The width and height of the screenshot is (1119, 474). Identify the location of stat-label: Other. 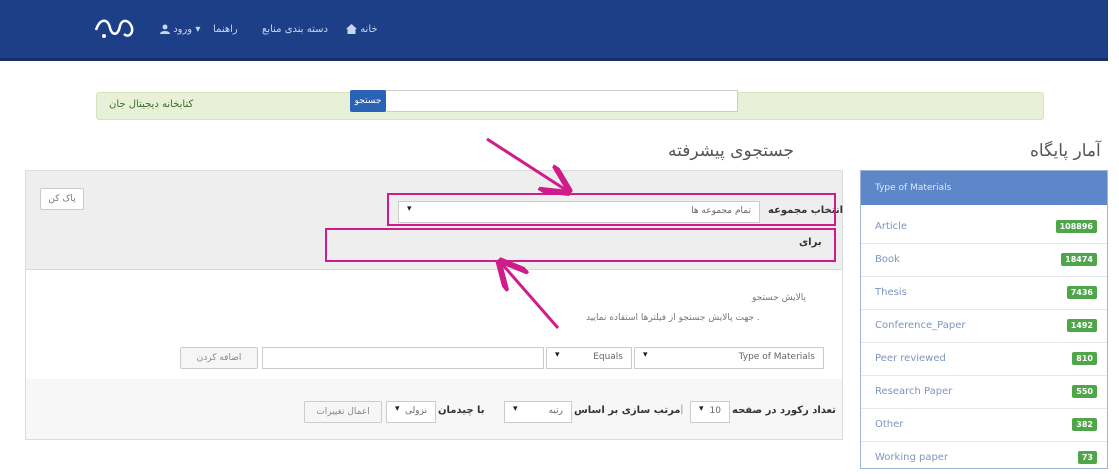
(889, 424).